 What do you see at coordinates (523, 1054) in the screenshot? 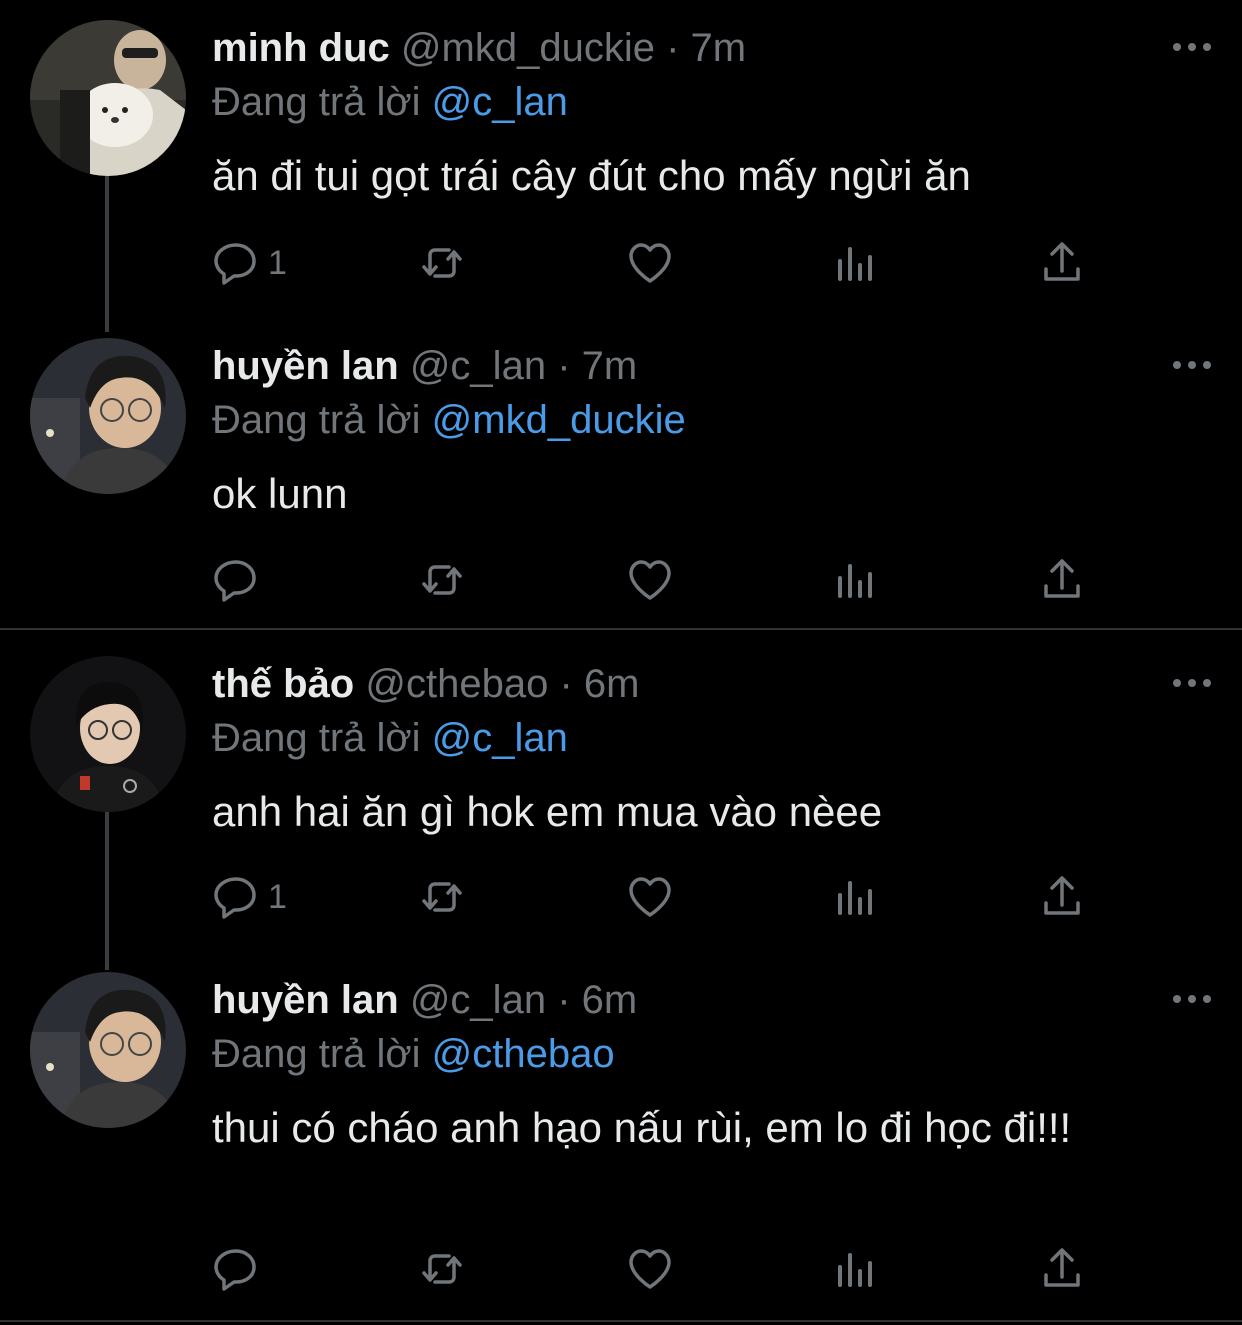
I see `reply-mention-link: @cthebao` at bounding box center [523, 1054].